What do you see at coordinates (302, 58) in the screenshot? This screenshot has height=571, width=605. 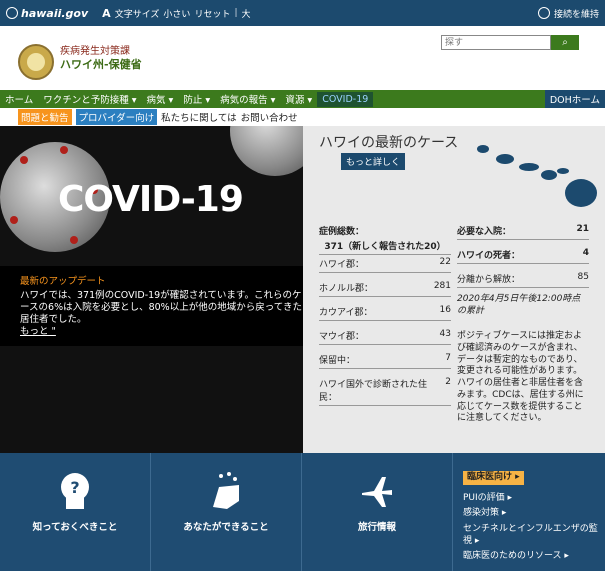 I see `site-header: 疾病発生対策課 ハワイ州-保健省 ⌕` at bounding box center [302, 58].